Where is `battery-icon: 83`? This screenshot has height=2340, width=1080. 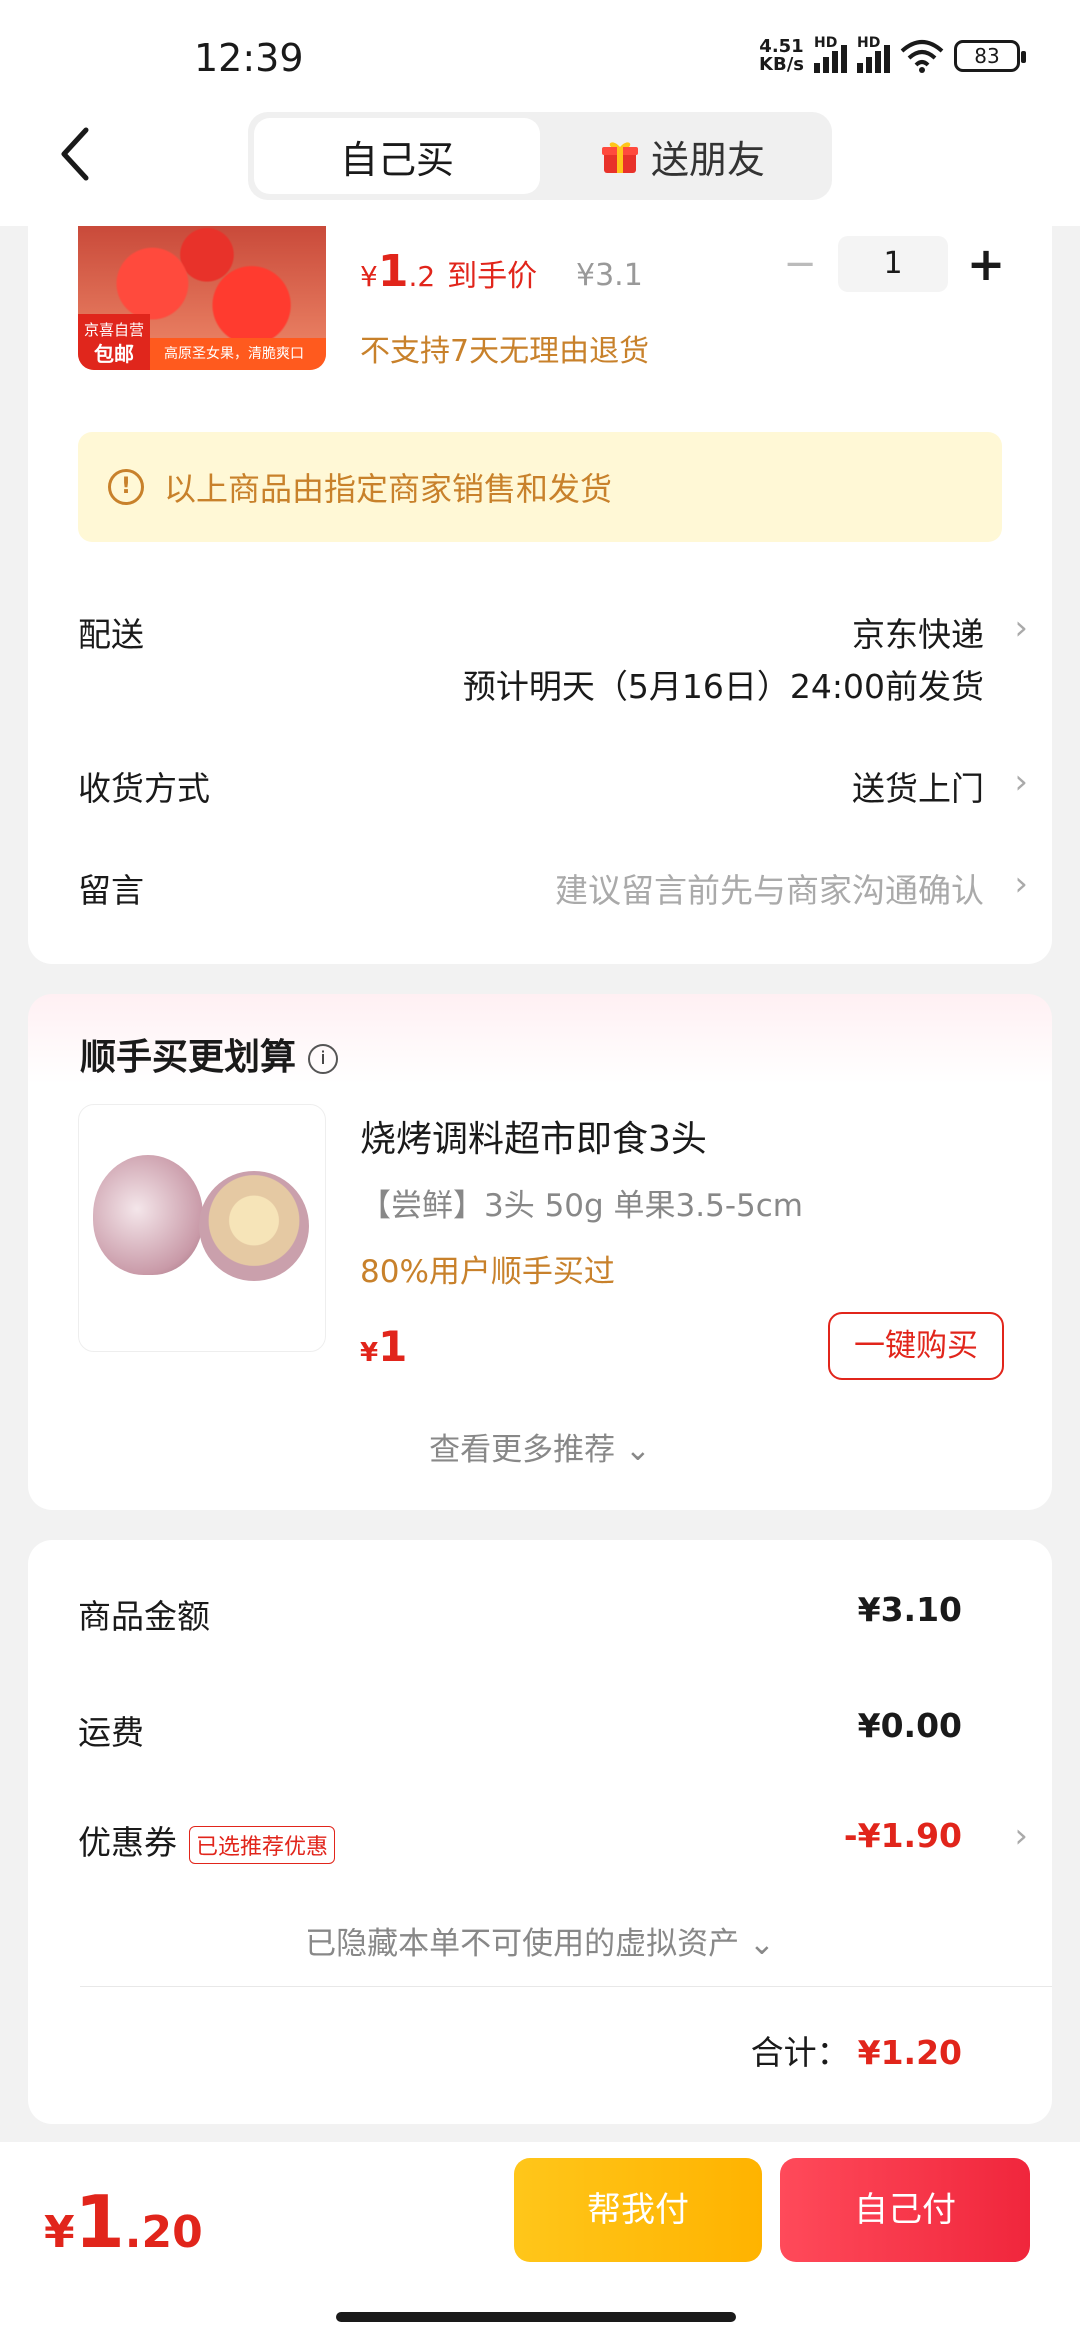
battery-icon: 83 is located at coordinates (990, 56).